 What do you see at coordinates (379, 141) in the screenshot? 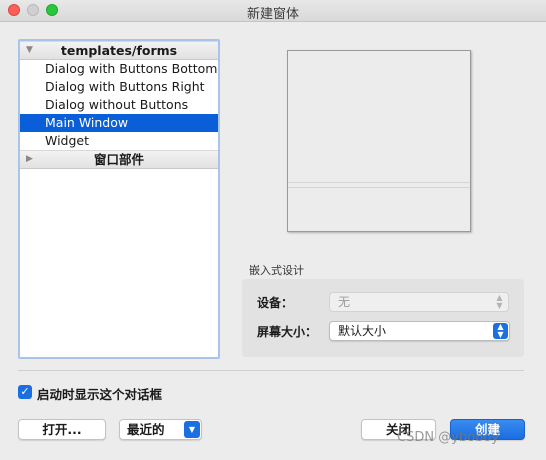
I see `template-preview` at bounding box center [379, 141].